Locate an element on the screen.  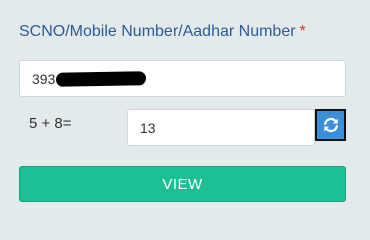
scno-label-text: SCNO/Mobile Number/Aadhar Number is located at coordinates (157, 31).